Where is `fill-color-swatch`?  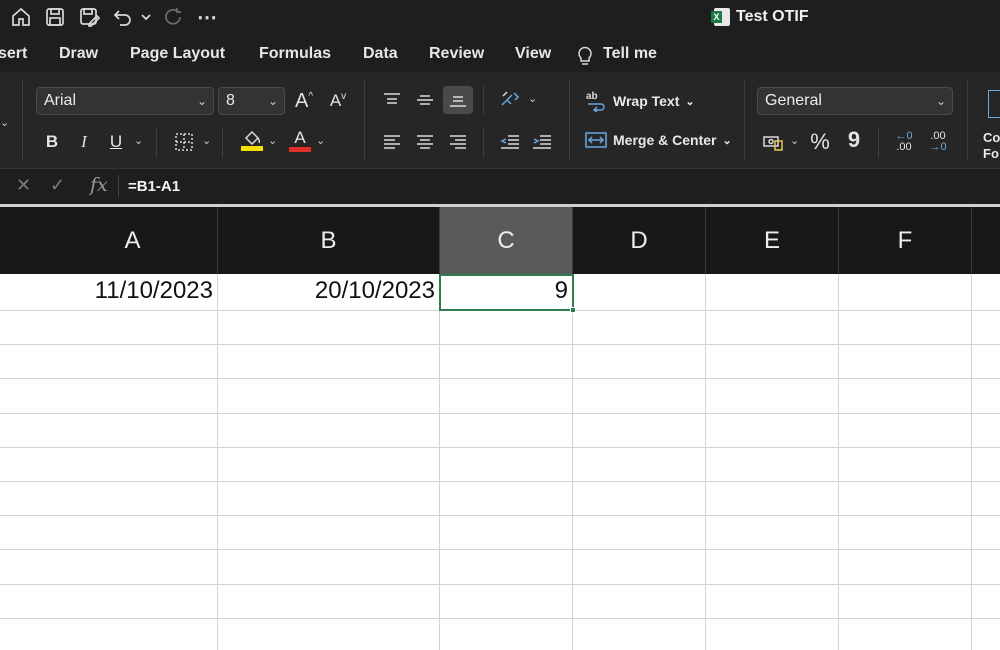
fill-color-swatch is located at coordinates (252, 148).